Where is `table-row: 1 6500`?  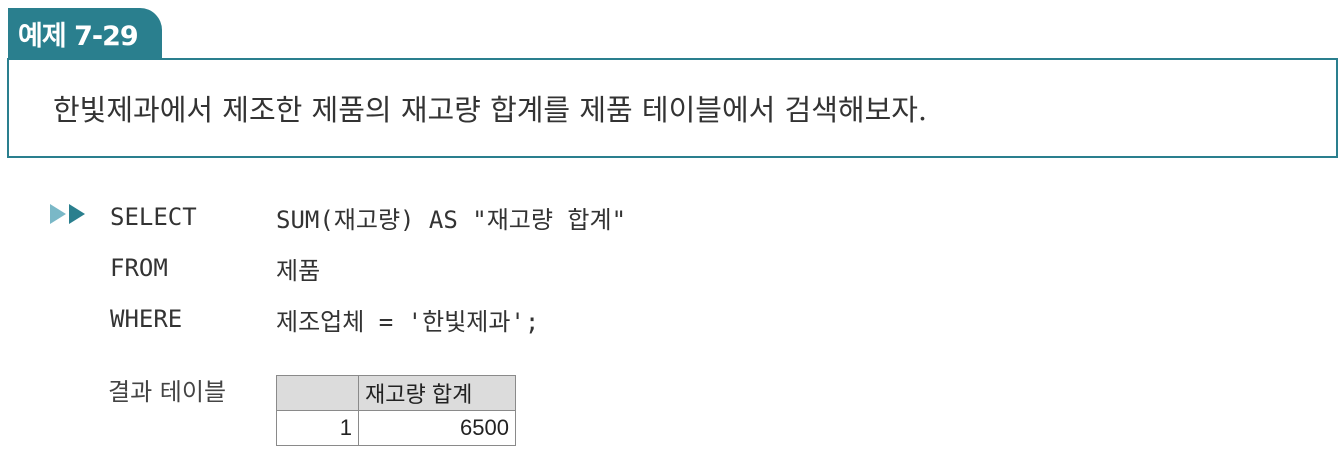
table-row: 1 6500 is located at coordinates (396, 428).